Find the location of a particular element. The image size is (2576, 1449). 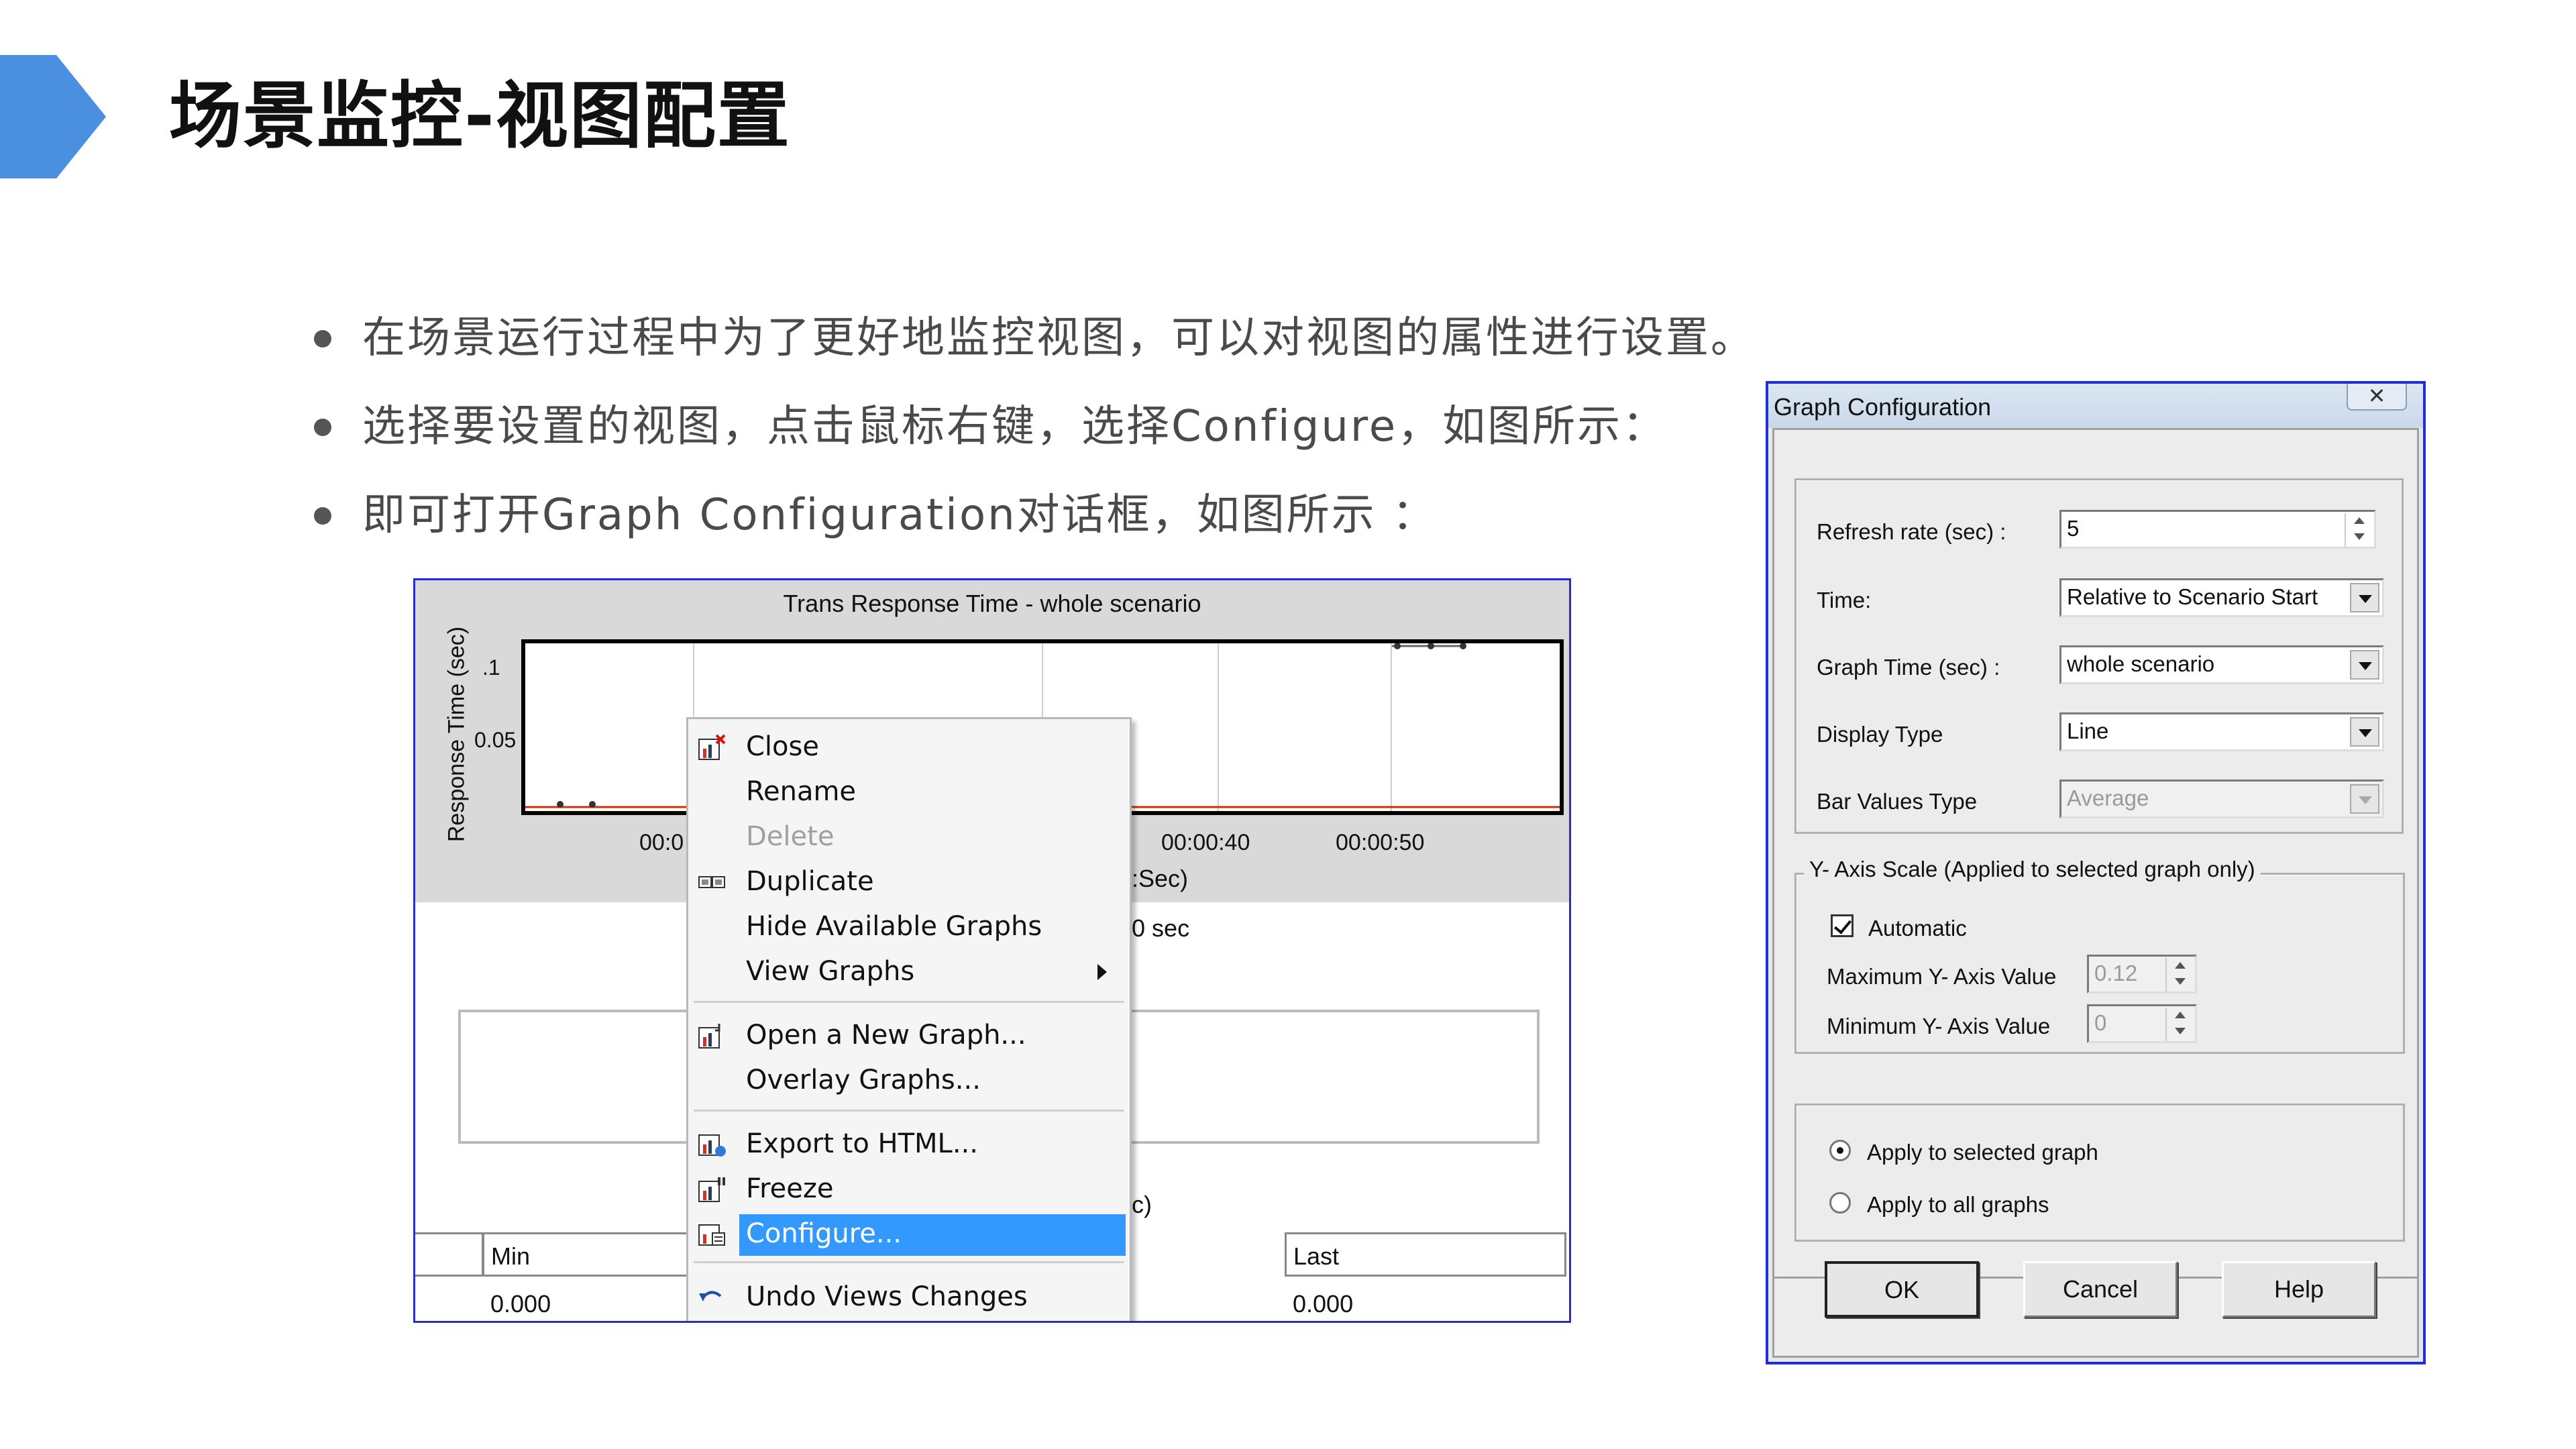

open-graph-icon is located at coordinates (709, 1036).